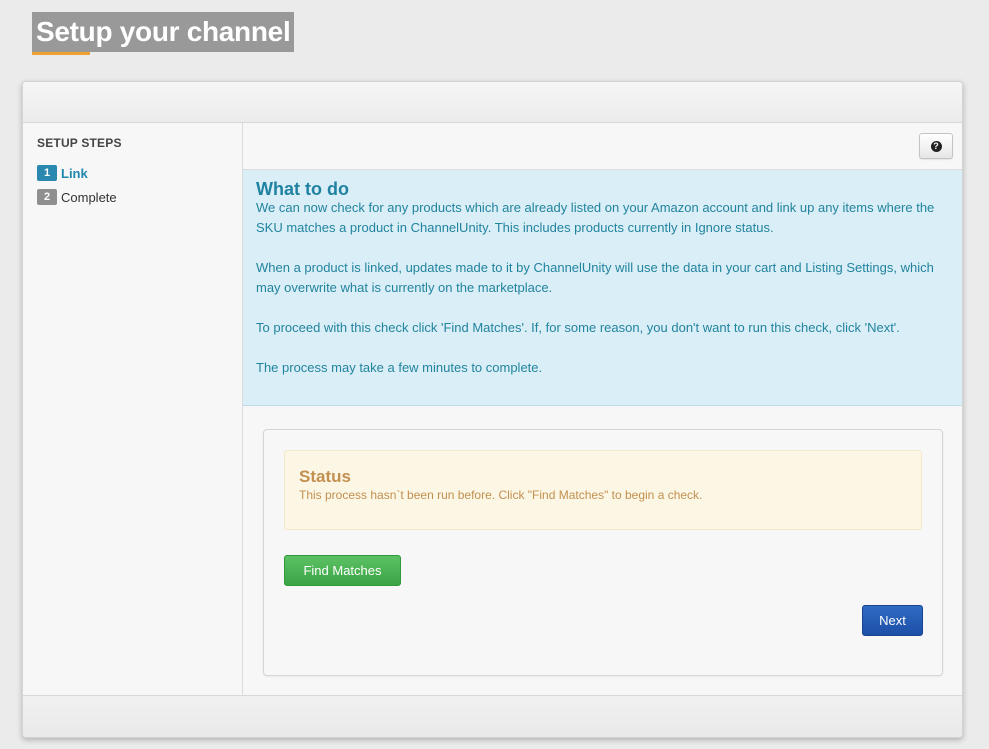  Describe the element at coordinates (602, 146) in the screenshot. I see `content-toolbar: ?` at that location.